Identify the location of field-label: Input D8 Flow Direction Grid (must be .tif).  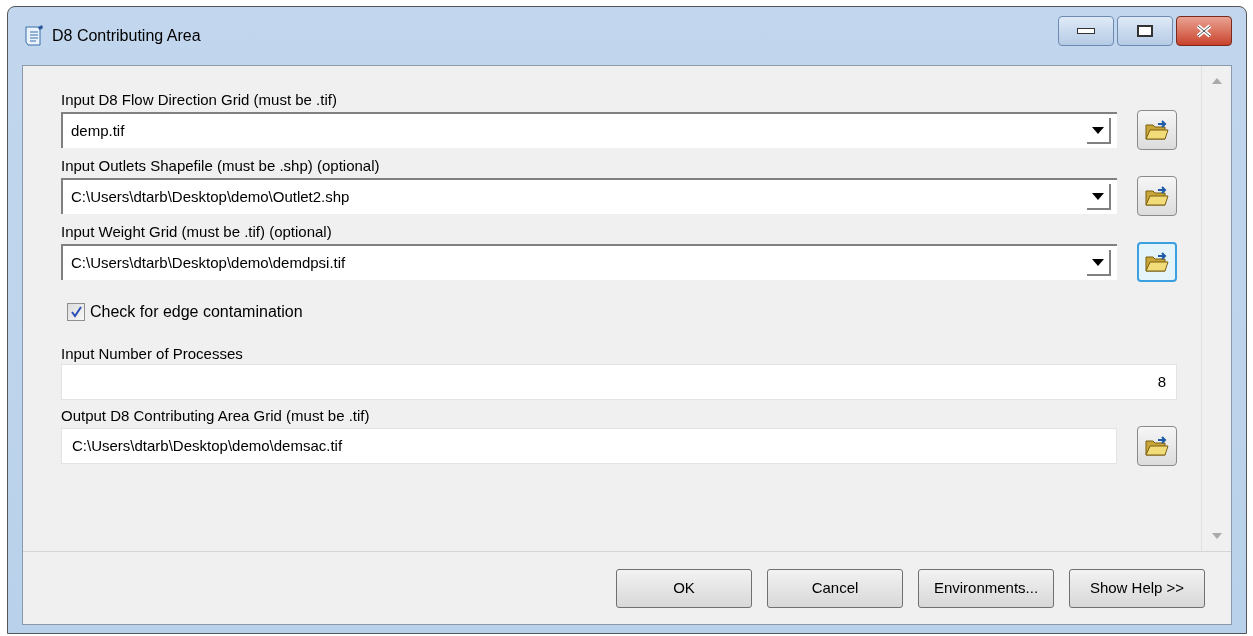
(199, 100).